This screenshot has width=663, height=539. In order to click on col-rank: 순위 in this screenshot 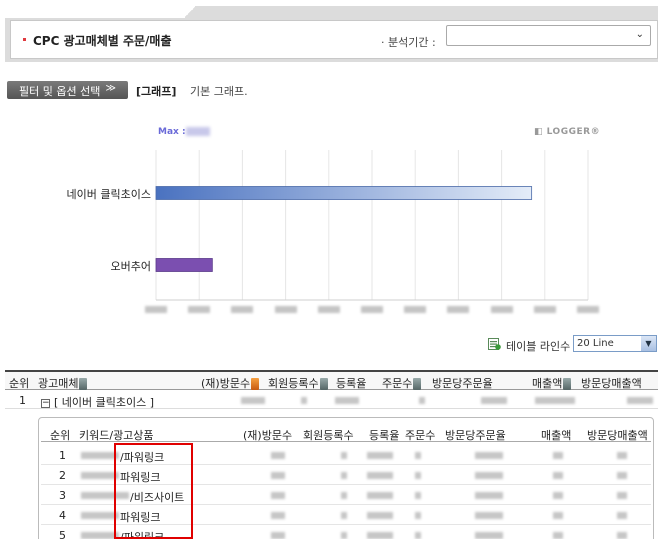, I will do `click(19, 383)`.